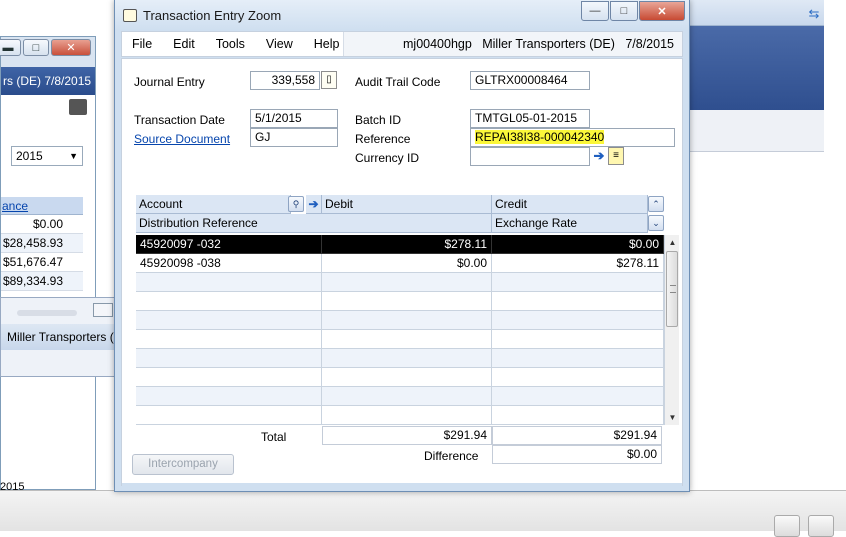 The width and height of the screenshot is (846, 537). I want to click on menu-file: File, so click(142, 44).